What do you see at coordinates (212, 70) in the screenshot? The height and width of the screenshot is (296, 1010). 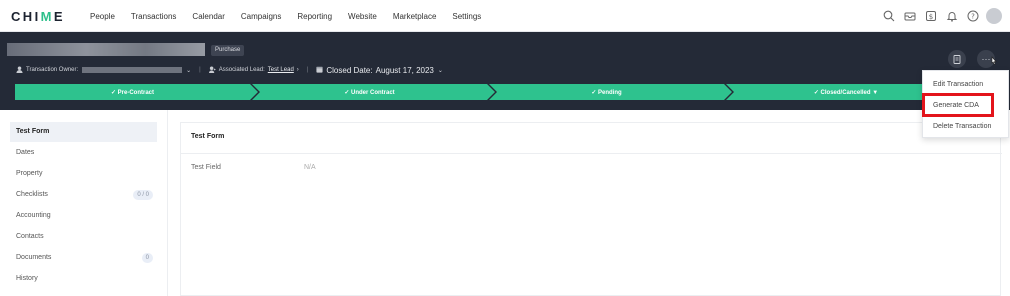 I see `lead-icon` at bounding box center [212, 70].